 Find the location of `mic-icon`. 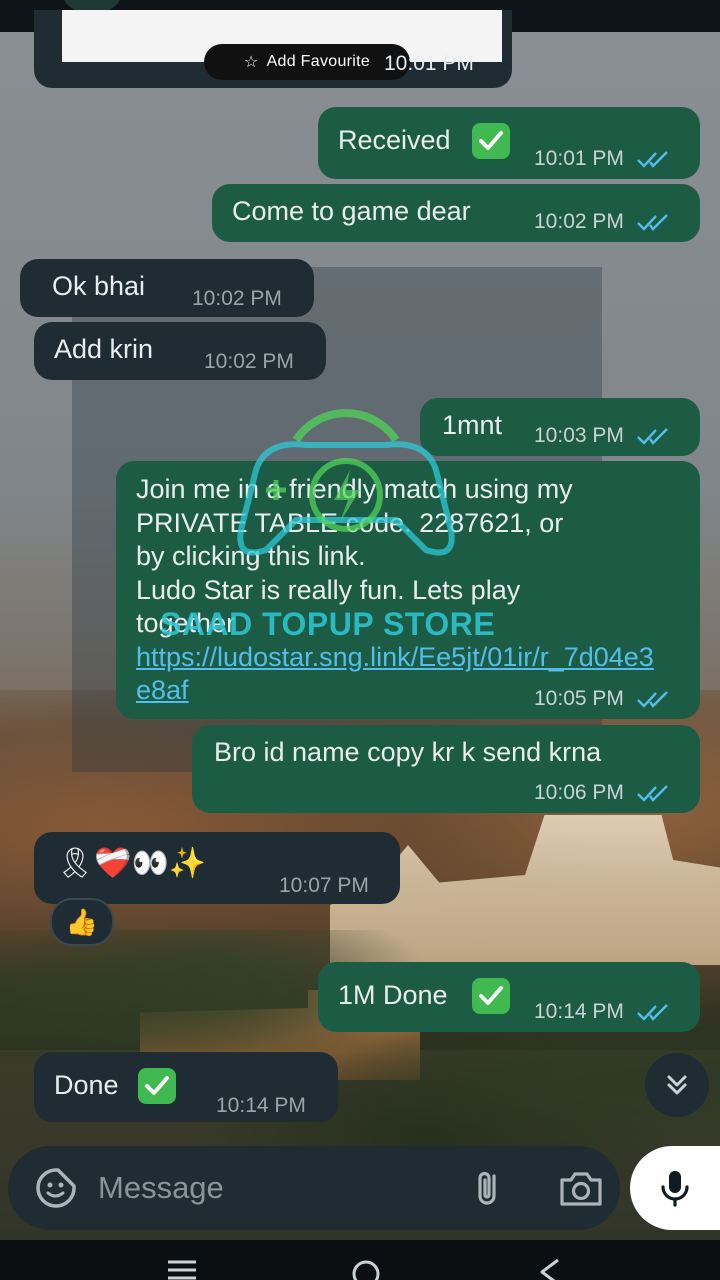

mic-icon is located at coordinates (675, 1189).